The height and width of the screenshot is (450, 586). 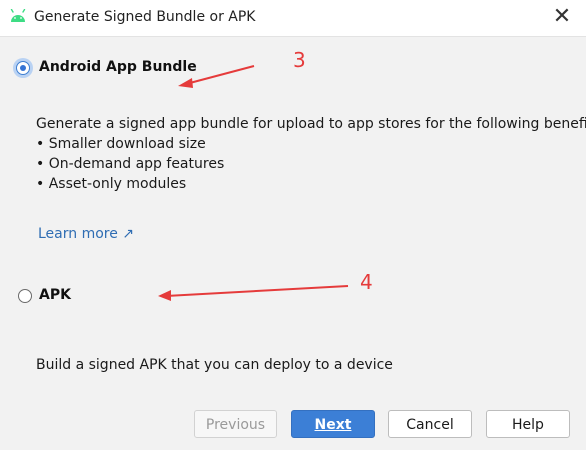 I want to click on annotation-step-3: 3, so click(x=299, y=60).